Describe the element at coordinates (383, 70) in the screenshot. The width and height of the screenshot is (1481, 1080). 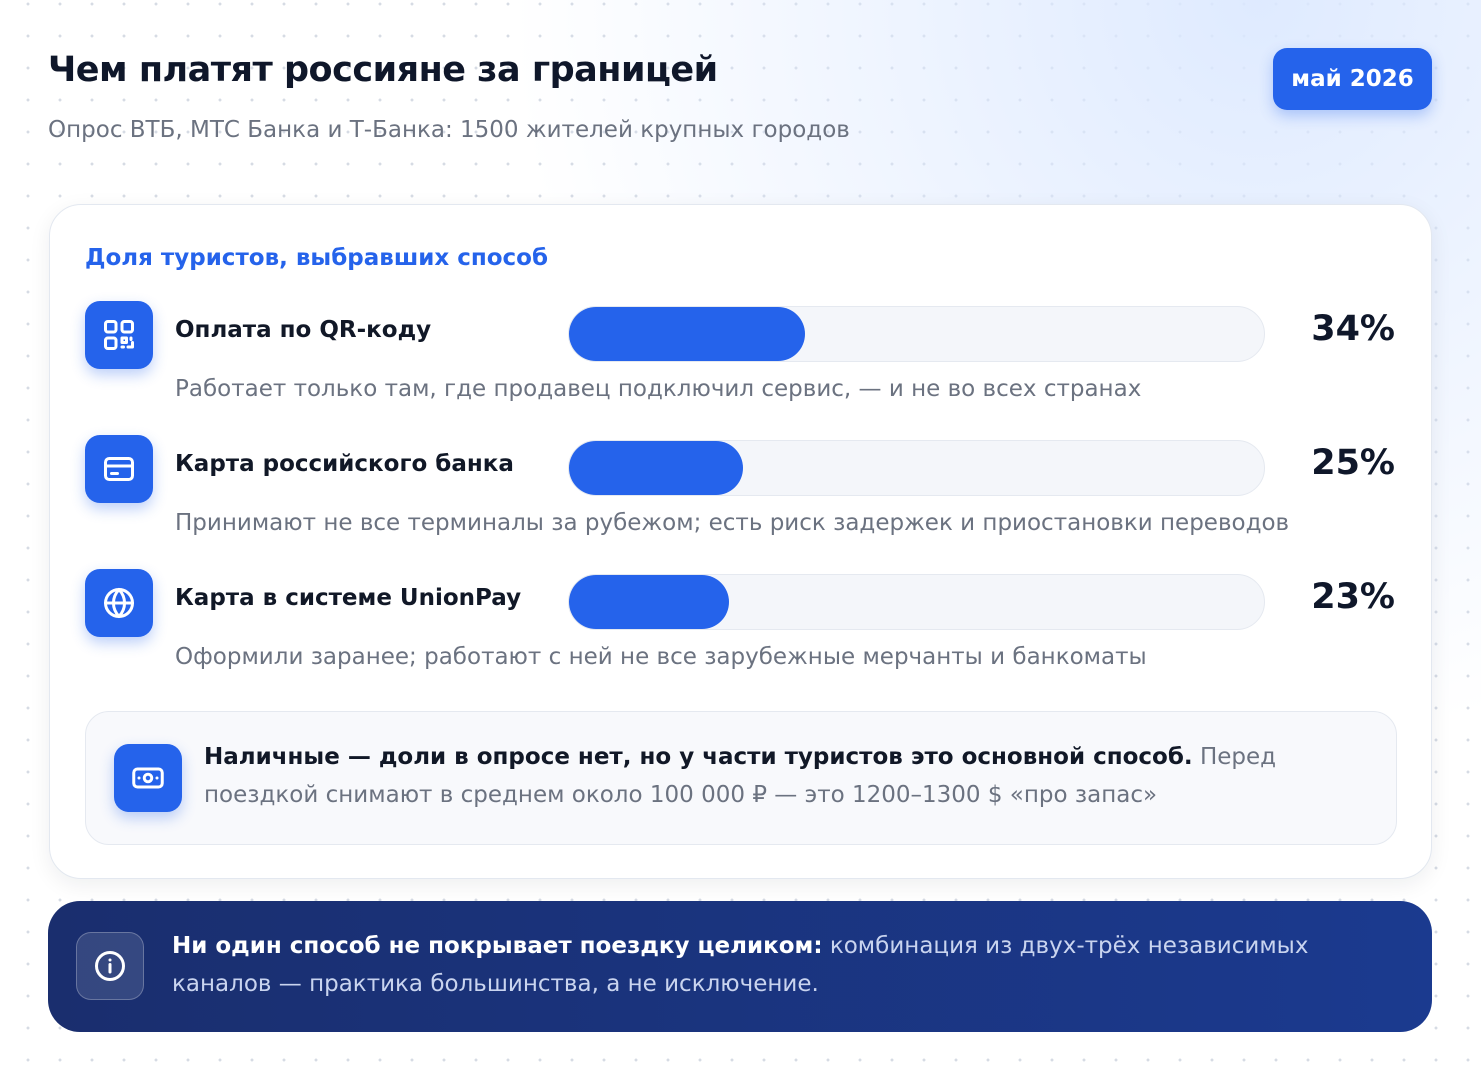
I see `page-title: Чем платят россияне за границей` at that location.